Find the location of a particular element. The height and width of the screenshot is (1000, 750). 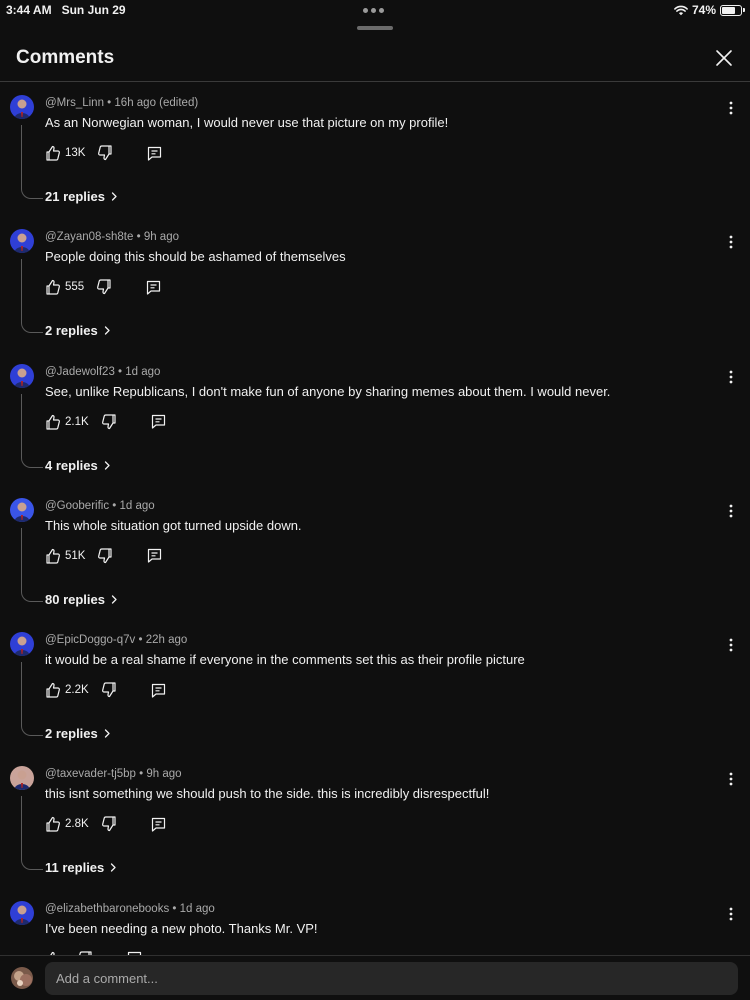

comment-author: @elizabethbaronebooks is located at coordinates (107, 909).